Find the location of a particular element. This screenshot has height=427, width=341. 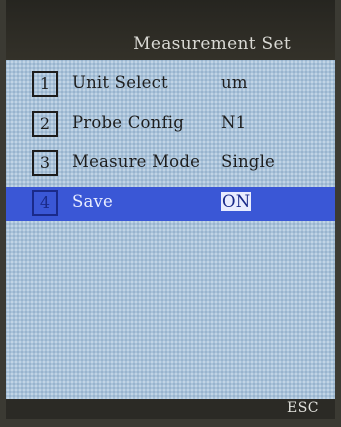

item-label: Save is located at coordinates (93, 201).